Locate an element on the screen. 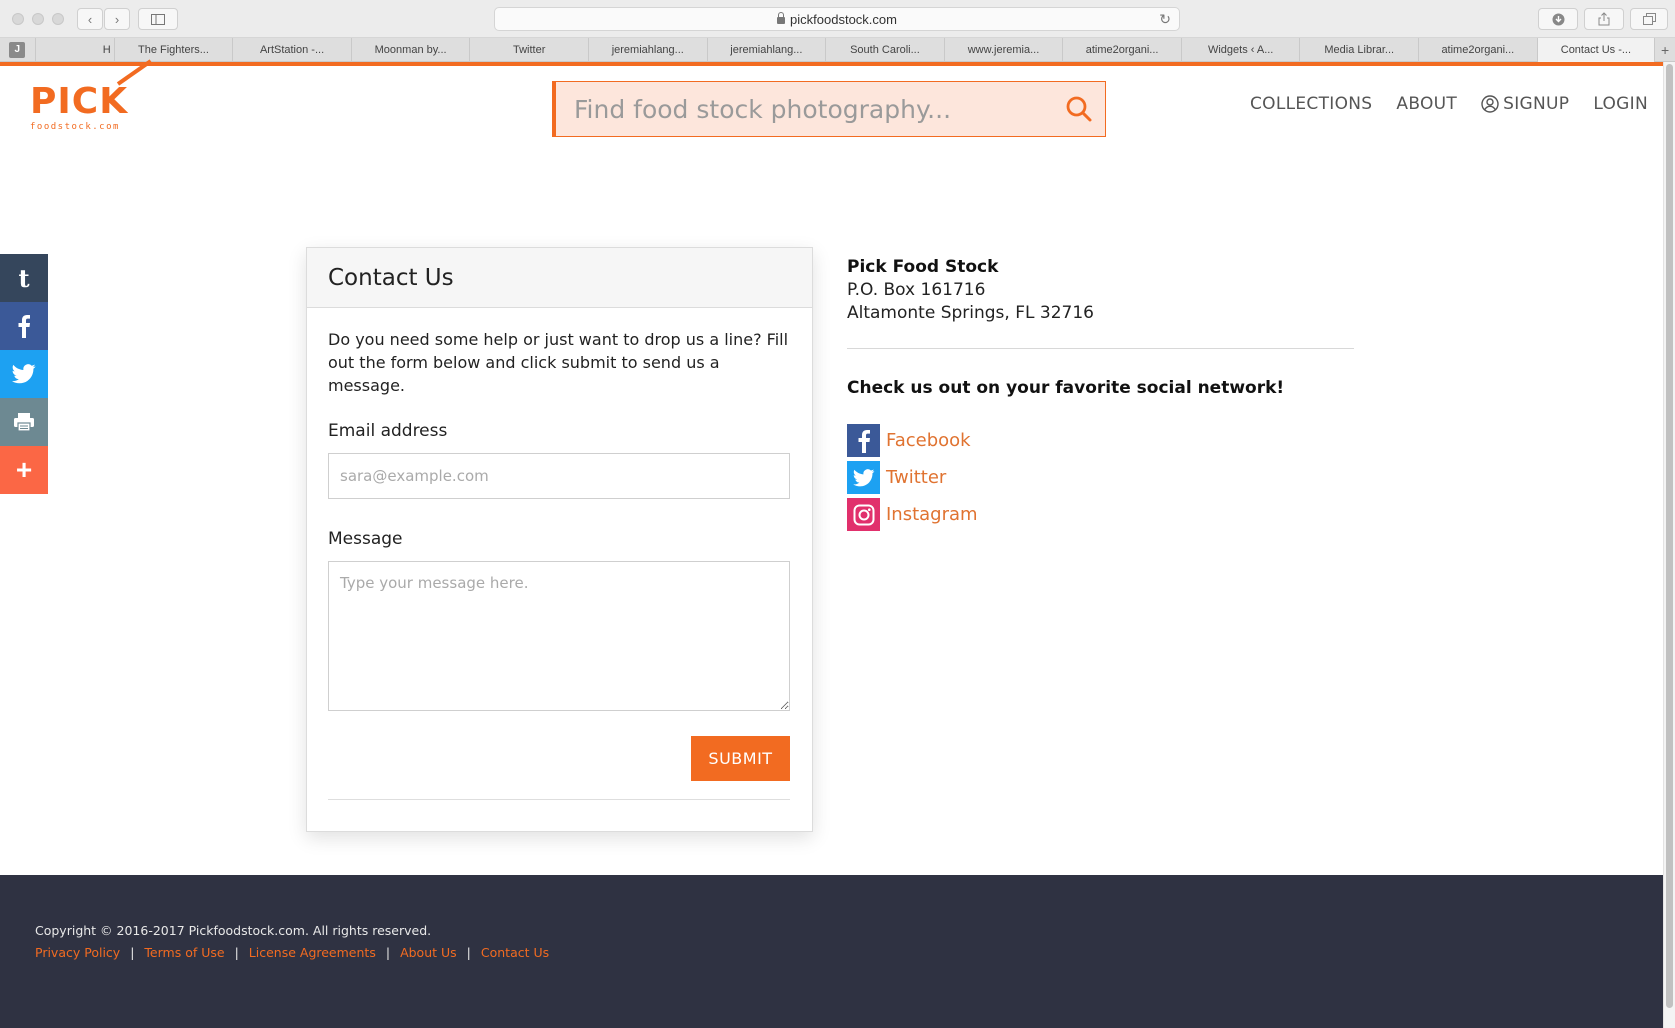 The width and height of the screenshot is (1675, 1028). sidebar-toggle-button is located at coordinates (158, 19).